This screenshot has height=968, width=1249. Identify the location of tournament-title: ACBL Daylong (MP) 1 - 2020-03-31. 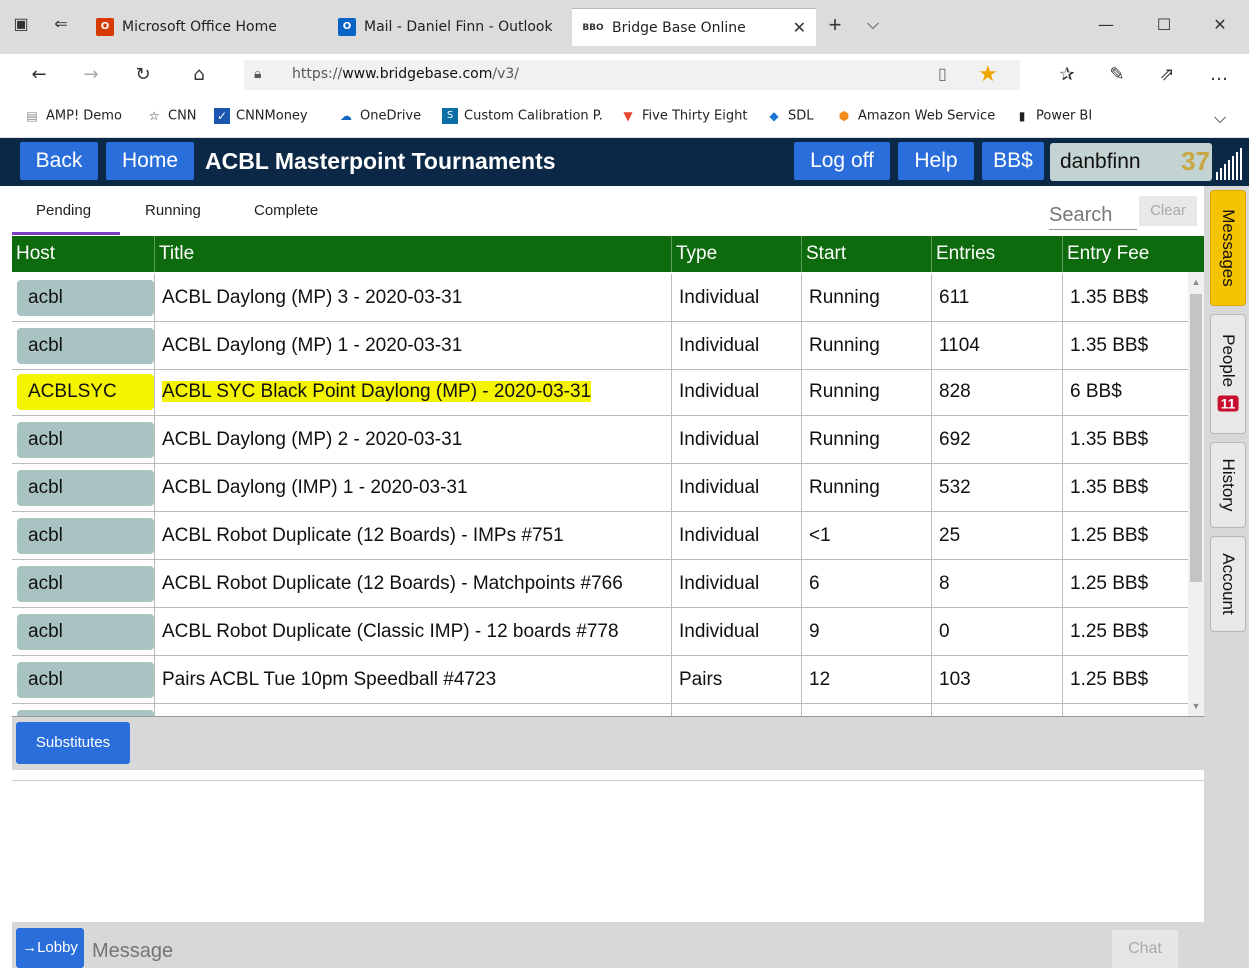
(412, 346).